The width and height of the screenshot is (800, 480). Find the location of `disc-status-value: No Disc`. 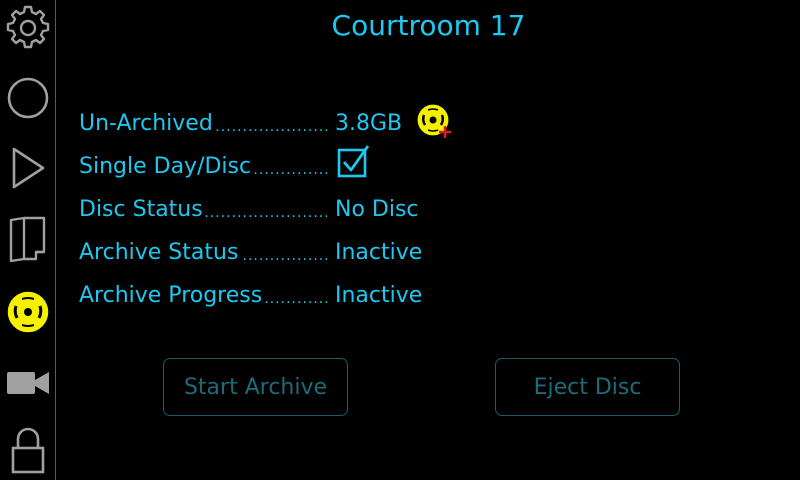

disc-status-value: No Disc is located at coordinates (377, 209).